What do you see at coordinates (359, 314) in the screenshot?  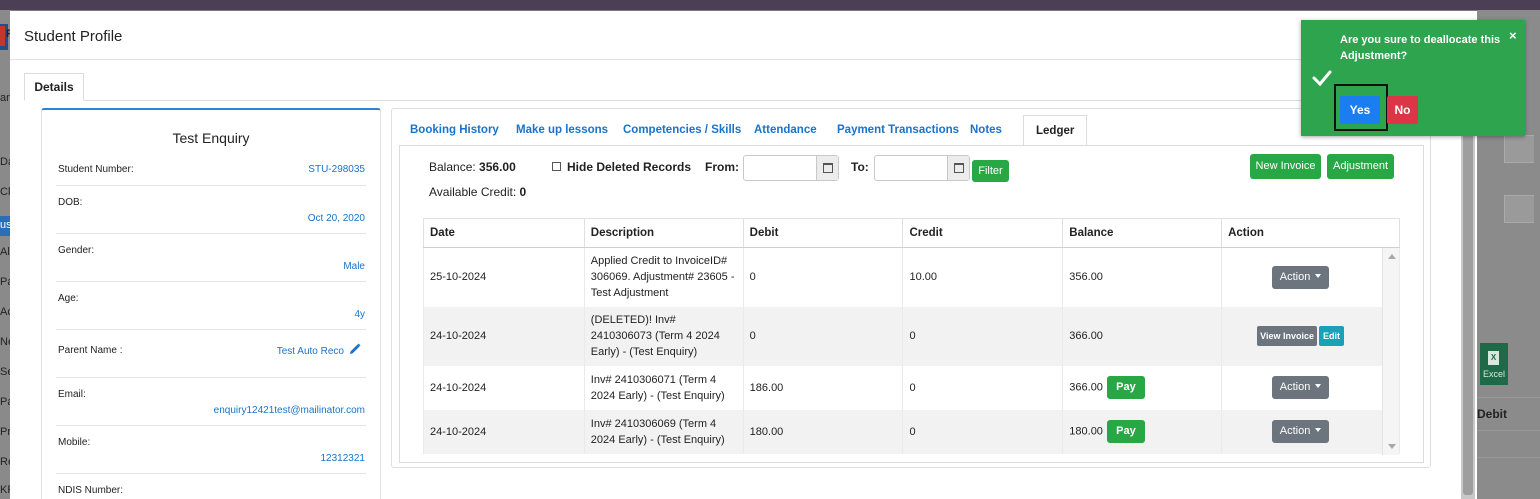 I see `age-value: 4y` at bounding box center [359, 314].